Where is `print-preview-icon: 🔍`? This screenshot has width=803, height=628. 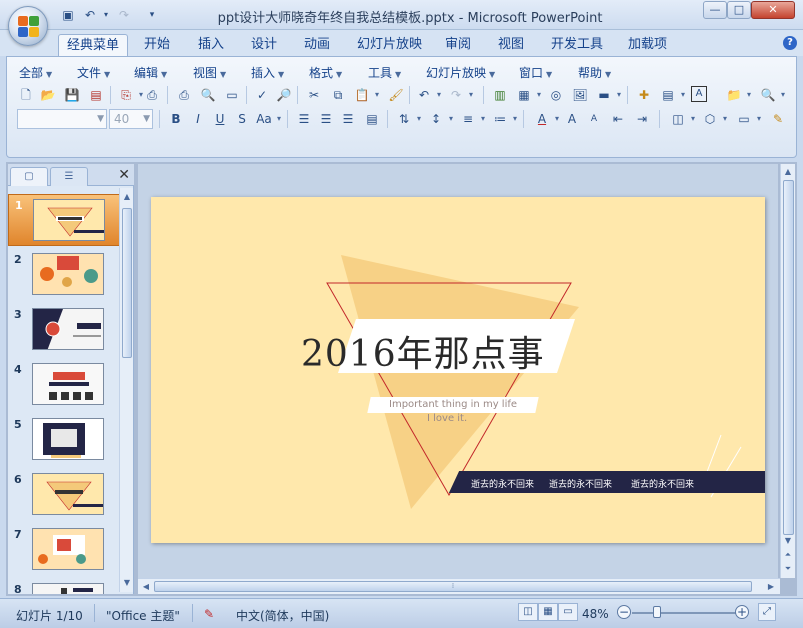 print-preview-icon: 🔍 is located at coordinates (208, 95).